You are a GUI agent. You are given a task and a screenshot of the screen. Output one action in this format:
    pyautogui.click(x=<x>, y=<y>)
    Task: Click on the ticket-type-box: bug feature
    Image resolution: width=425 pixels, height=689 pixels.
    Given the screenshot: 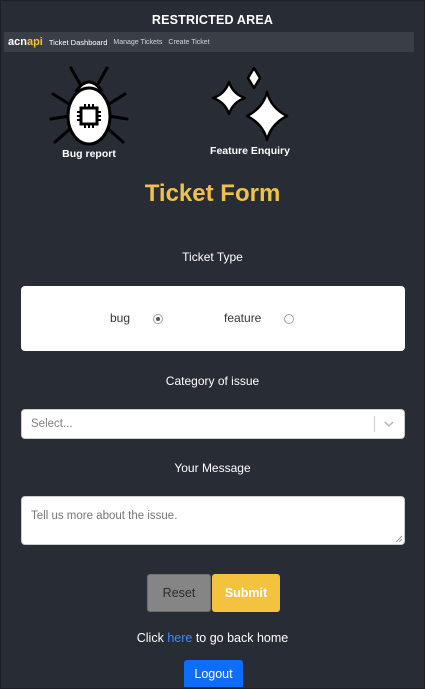 What is the action you would take?
    pyautogui.click(x=213, y=318)
    